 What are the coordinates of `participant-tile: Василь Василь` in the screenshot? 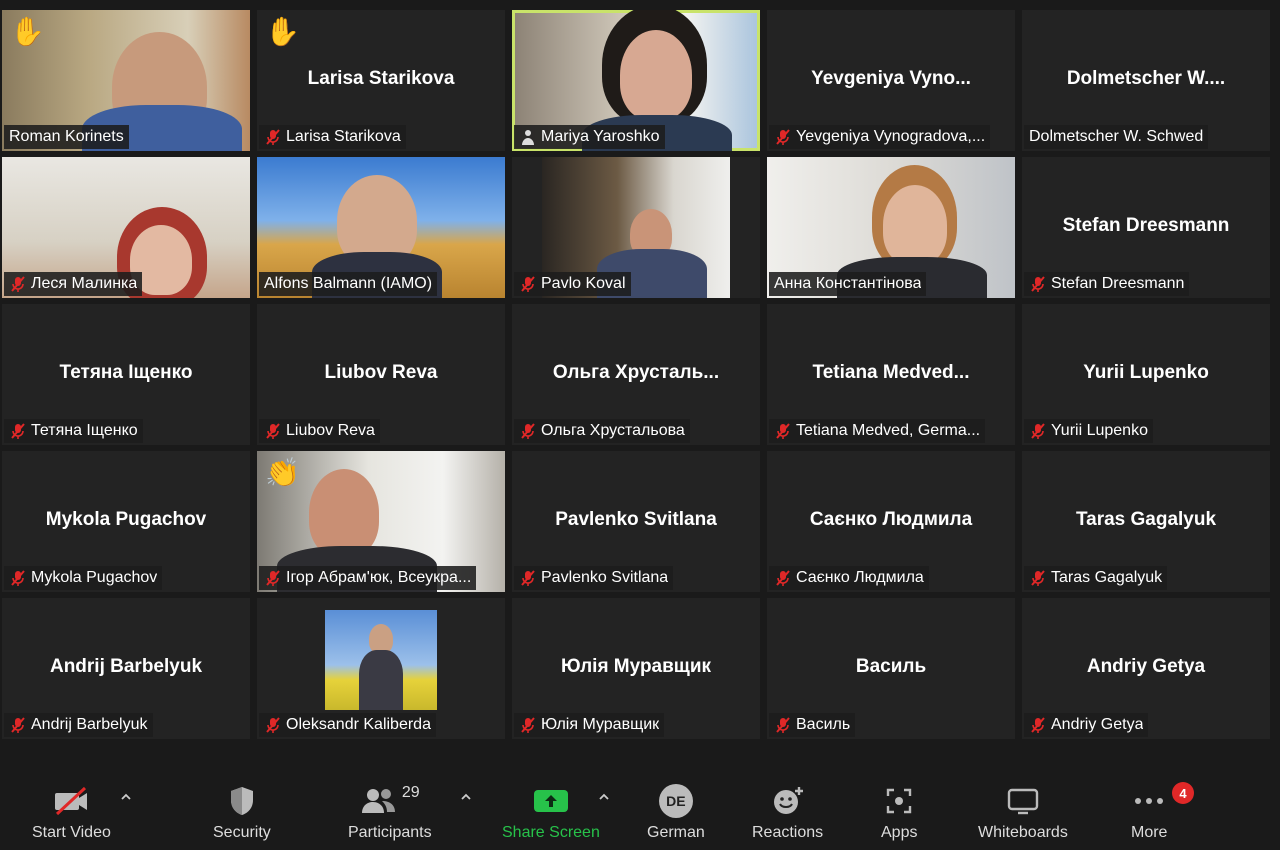 It's located at (891, 668).